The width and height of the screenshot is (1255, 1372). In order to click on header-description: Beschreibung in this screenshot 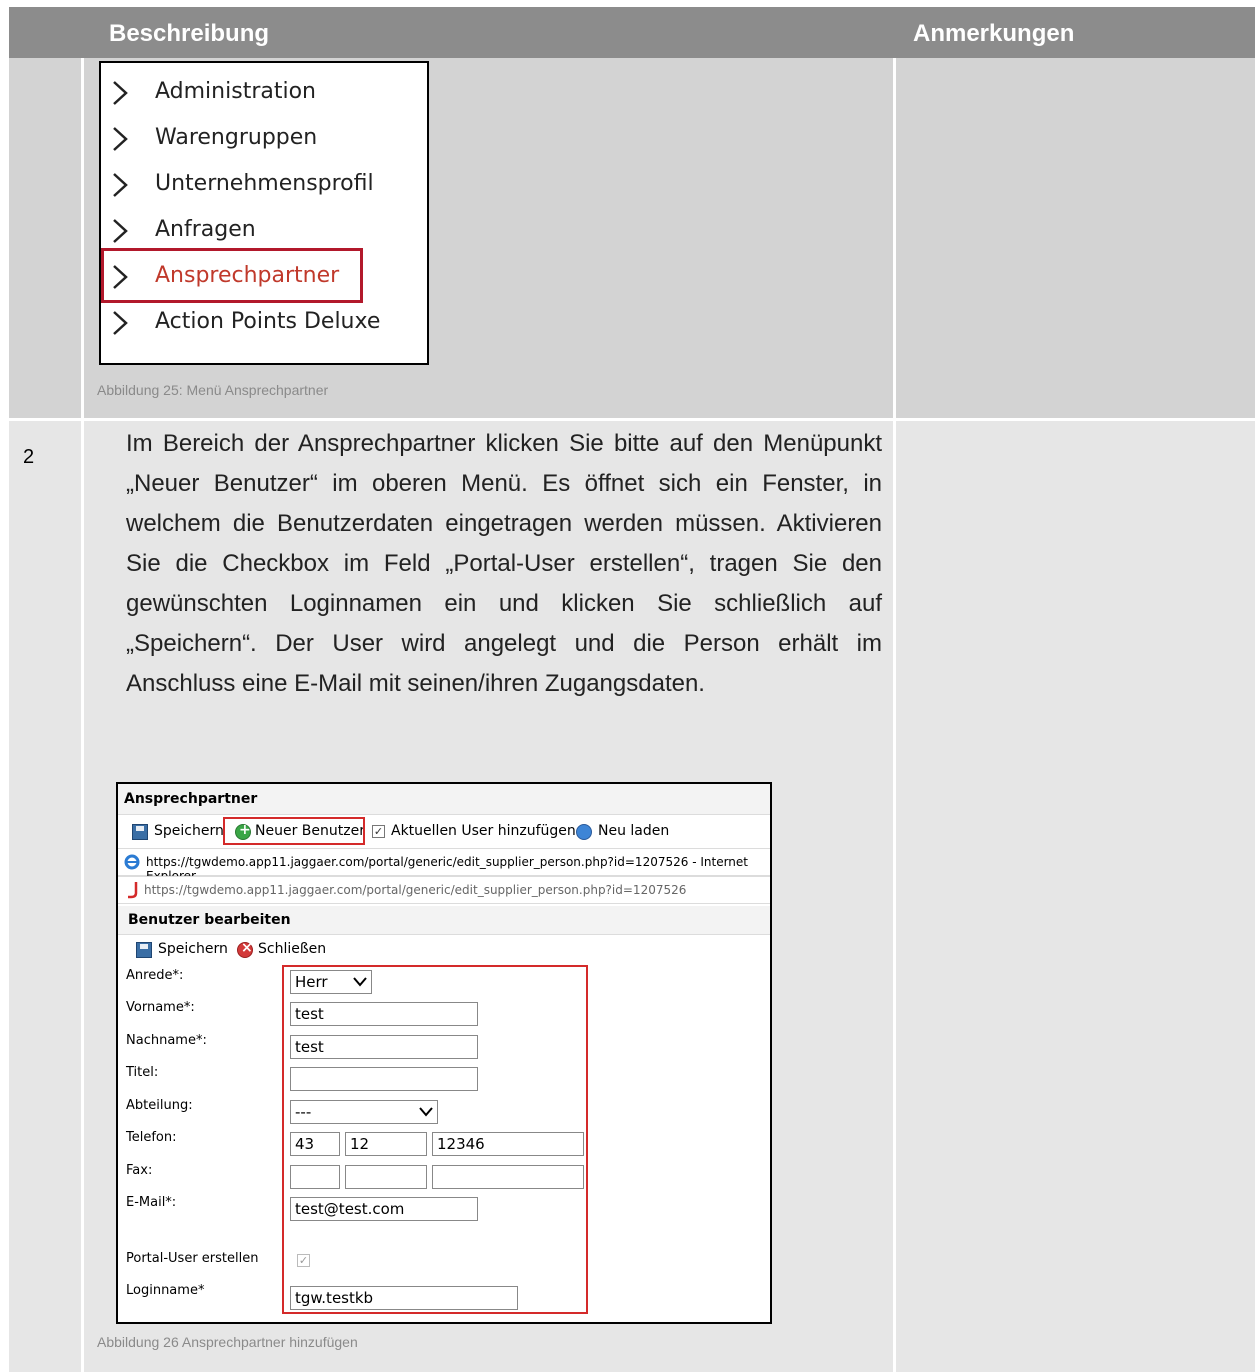, I will do `click(189, 33)`.